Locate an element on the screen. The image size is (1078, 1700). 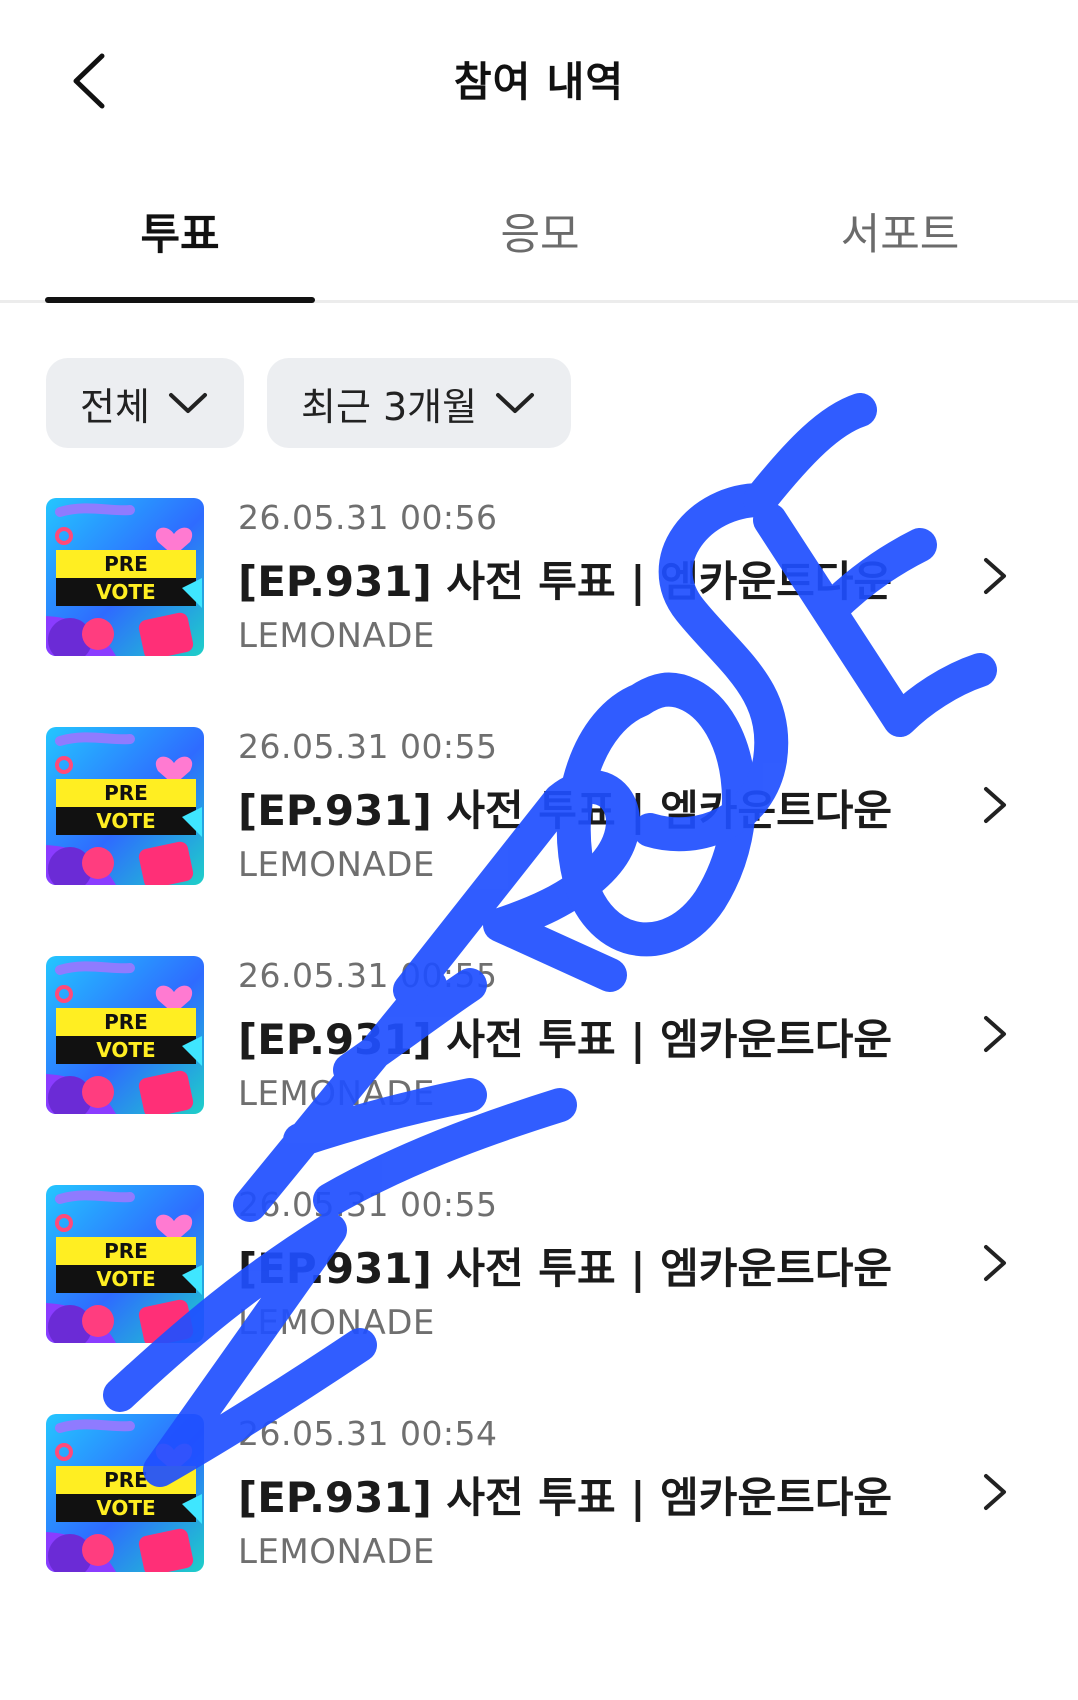
tab-entry: 응모 is located at coordinates (540, 231).